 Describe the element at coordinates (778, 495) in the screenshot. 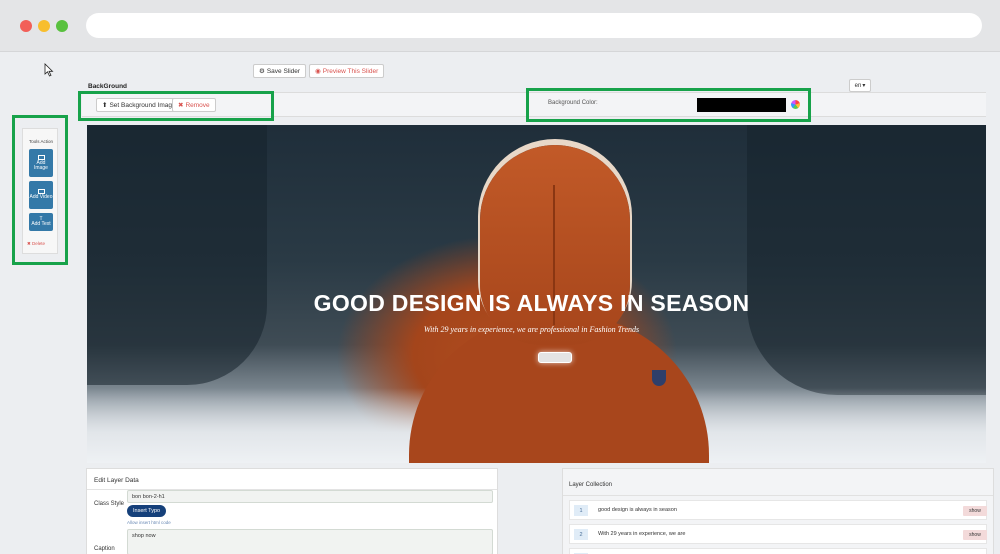

I see `divider` at that location.